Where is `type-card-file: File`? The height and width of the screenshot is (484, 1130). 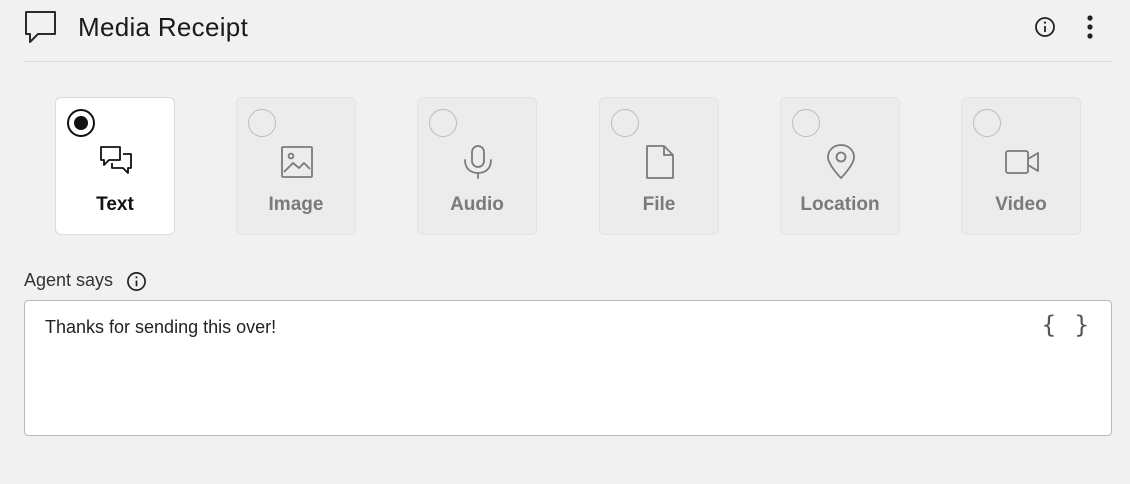
type-card-file: File is located at coordinates (659, 166).